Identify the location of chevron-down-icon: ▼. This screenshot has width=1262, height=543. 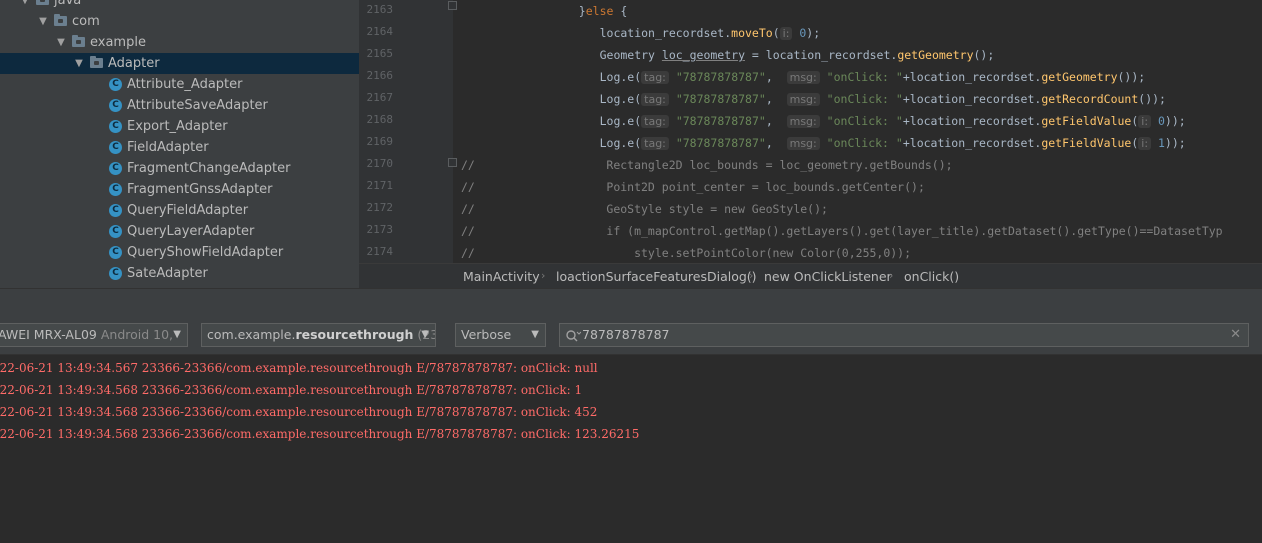
(177, 334).